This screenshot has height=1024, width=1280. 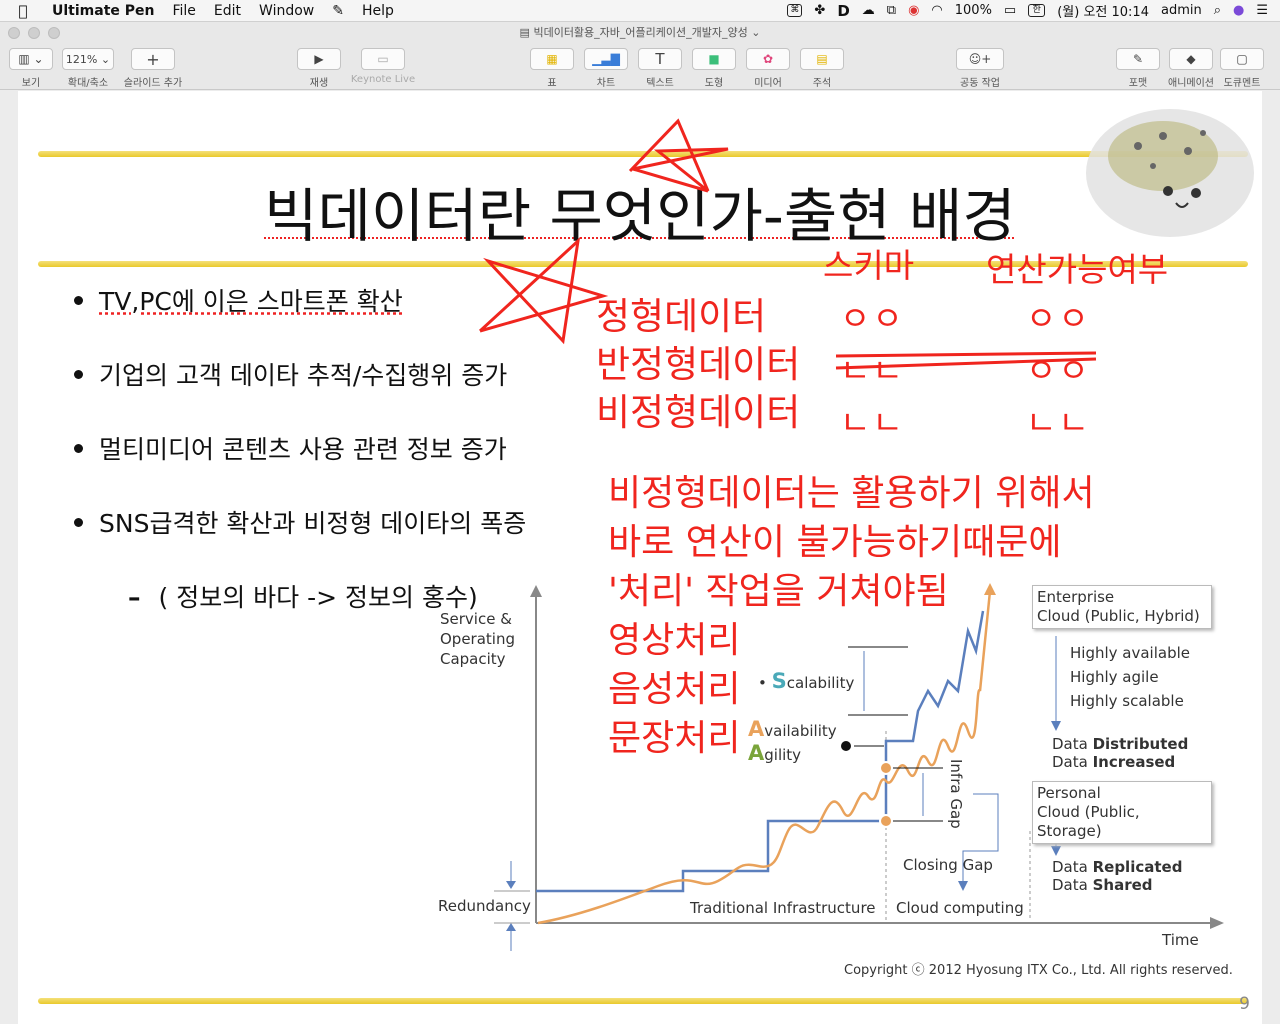 I want to click on chart-tool: ▁▃▇ 차트, so click(x=606, y=68).